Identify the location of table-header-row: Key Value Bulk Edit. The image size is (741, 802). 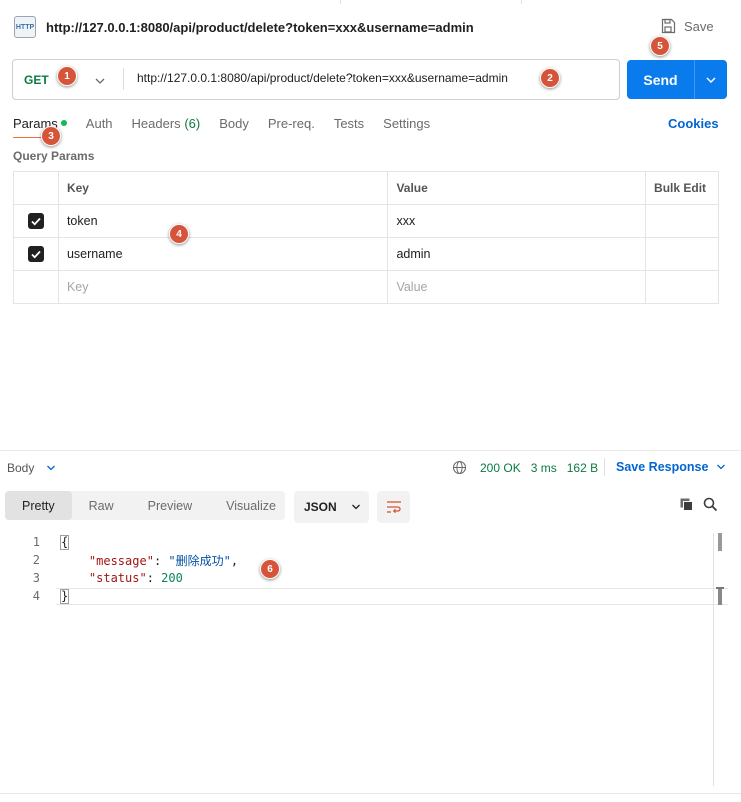
(366, 188).